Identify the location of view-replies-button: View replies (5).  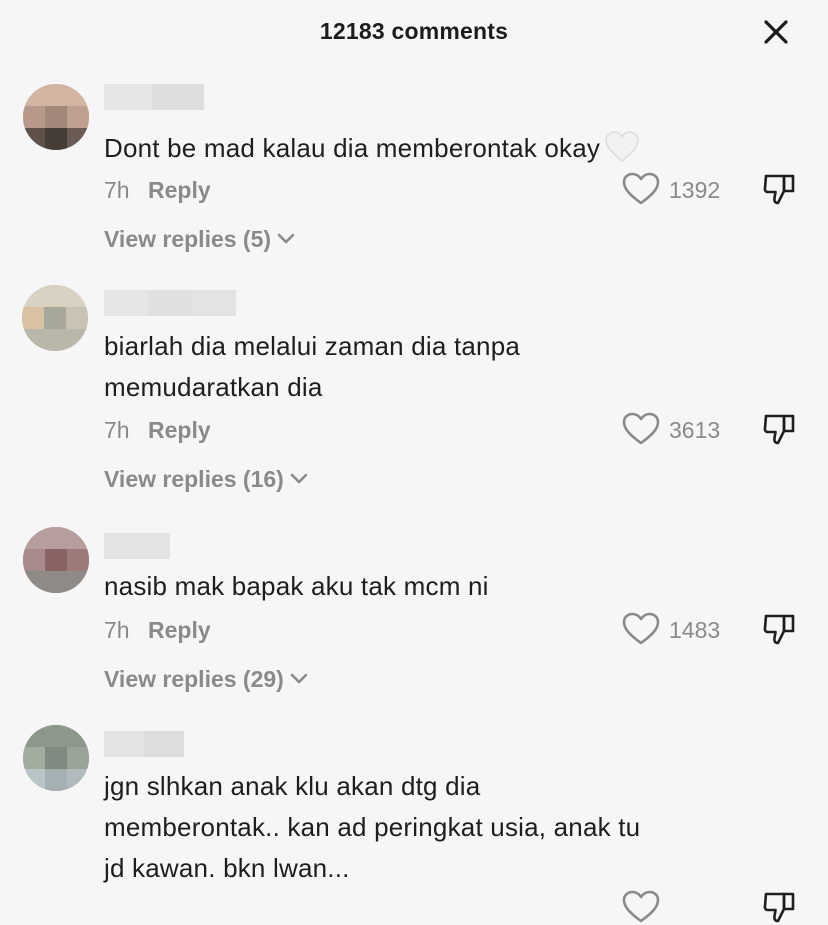
(199, 239).